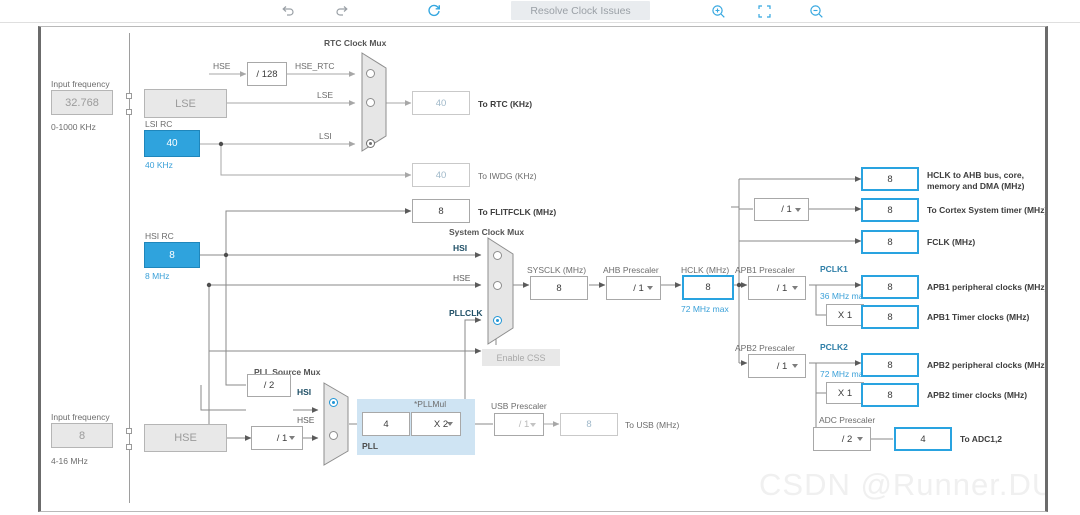 The width and height of the screenshot is (1080, 515). Describe the element at coordinates (847, 420) in the screenshot. I see `adc-prescaler-label: ADC Prescaler` at that location.